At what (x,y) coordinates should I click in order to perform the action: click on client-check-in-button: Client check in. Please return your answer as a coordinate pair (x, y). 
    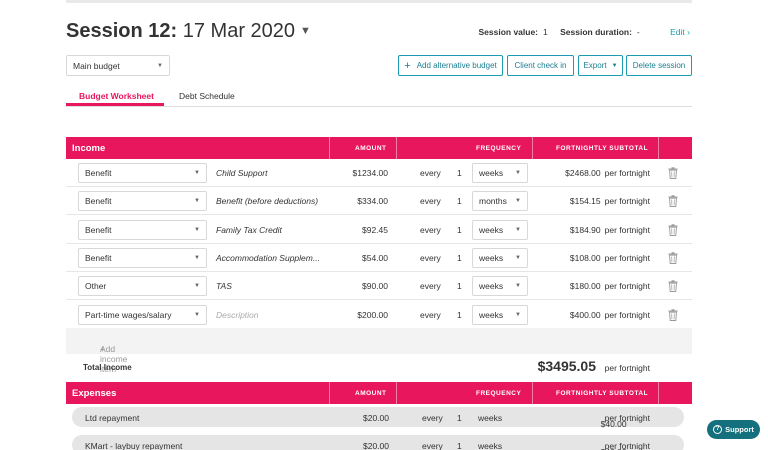
    Looking at the image, I should click on (540, 65).